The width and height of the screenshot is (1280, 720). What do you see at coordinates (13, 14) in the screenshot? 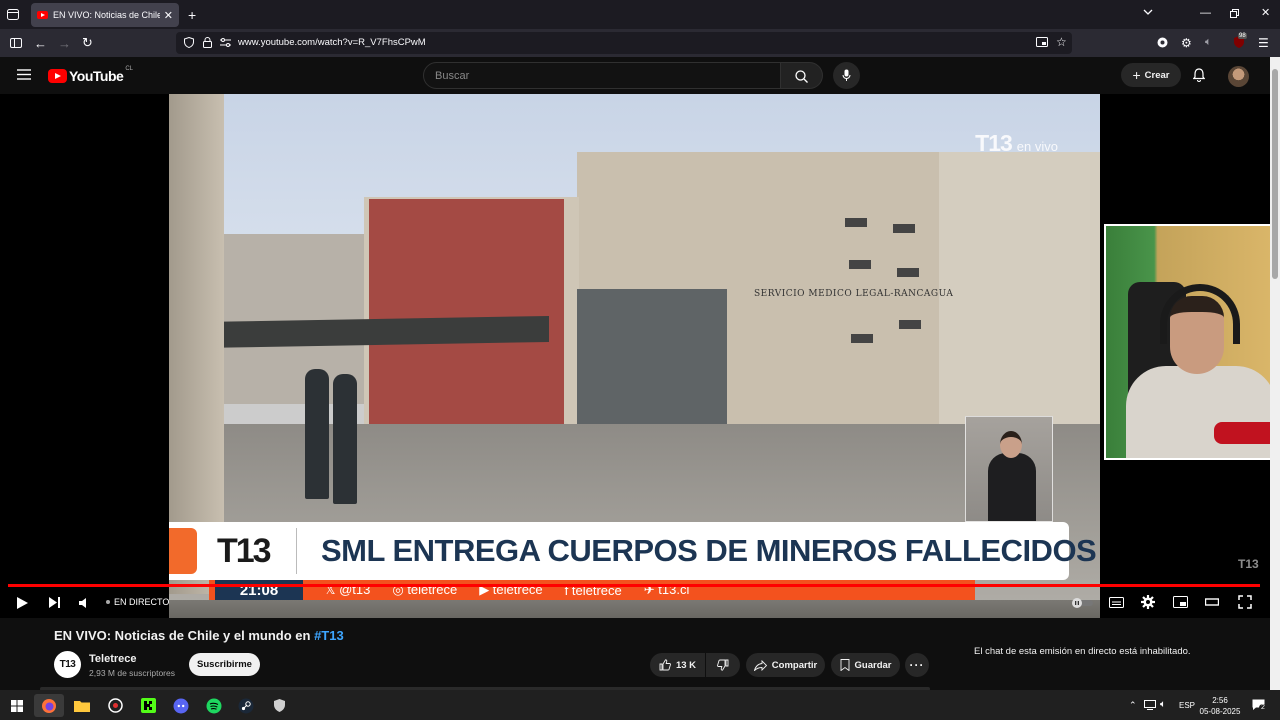
I see `tab-list-icon` at bounding box center [13, 14].